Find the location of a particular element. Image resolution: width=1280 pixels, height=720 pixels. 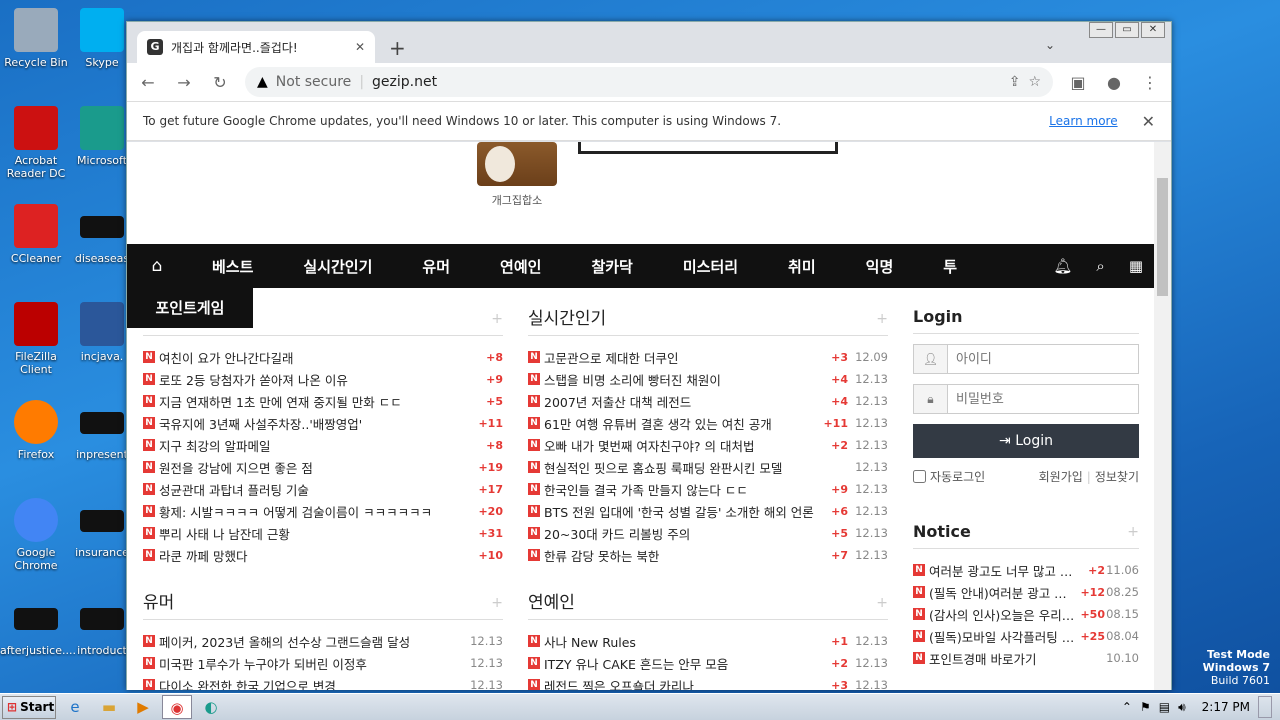

post-title: 포인트경매 바로가기 is located at coordinates (1002, 658).